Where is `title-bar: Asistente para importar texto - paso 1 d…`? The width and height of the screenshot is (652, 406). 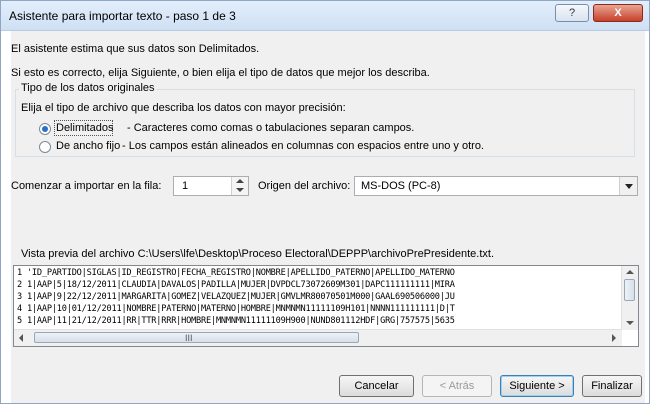 title-bar: Asistente para importar texto - paso 1 d… is located at coordinates (325, 16).